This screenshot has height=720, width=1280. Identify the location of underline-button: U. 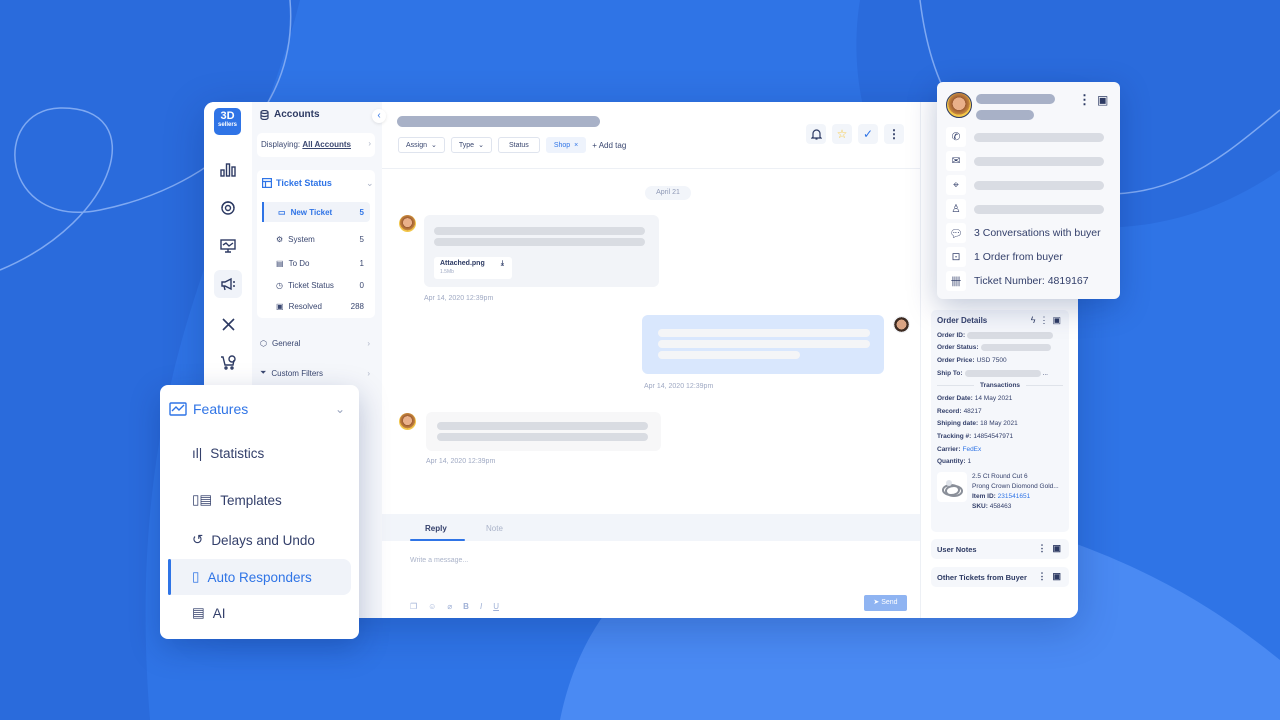
(496, 606).